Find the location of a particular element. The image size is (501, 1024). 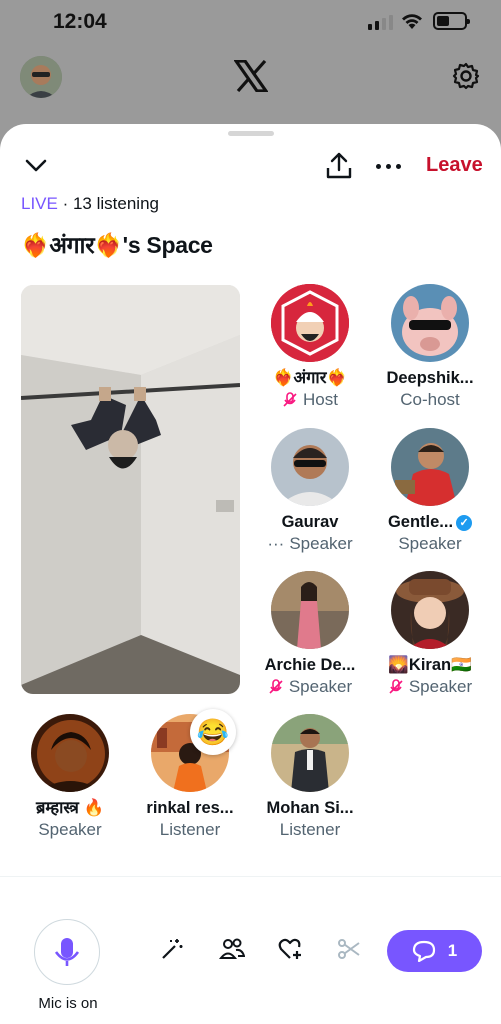

app-header is located at coordinates (250, 78).